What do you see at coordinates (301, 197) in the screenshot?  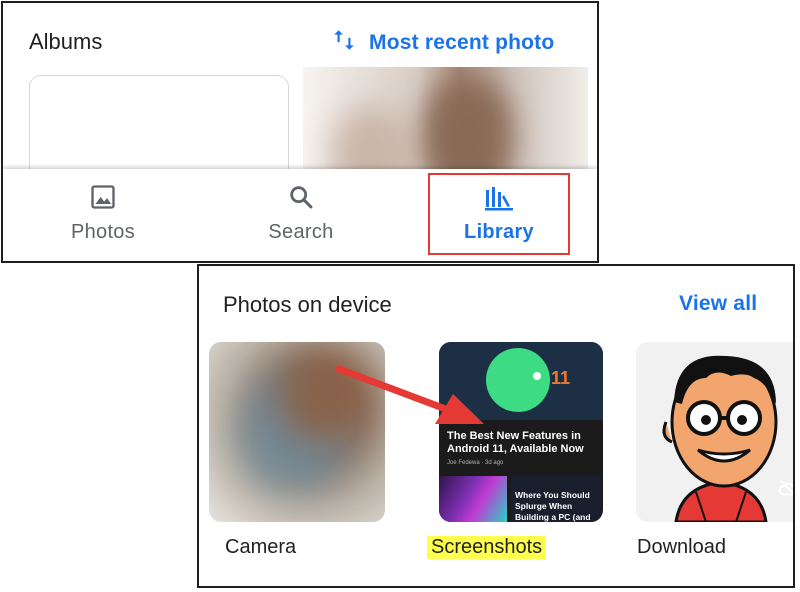 I see `search-icon` at bounding box center [301, 197].